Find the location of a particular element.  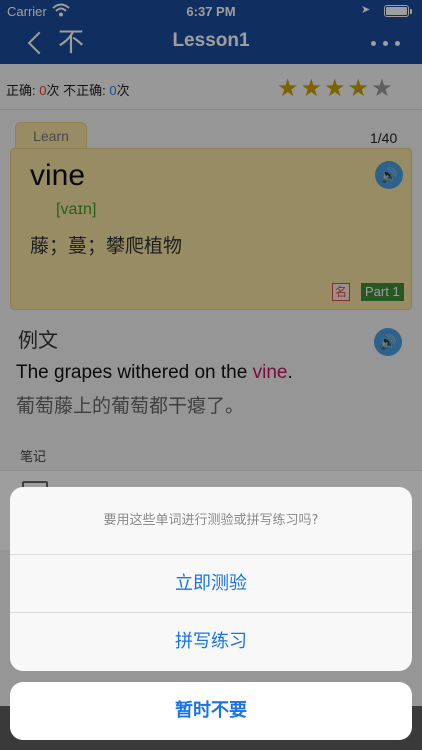

not-now-button: 暂时不要 is located at coordinates (211, 711).